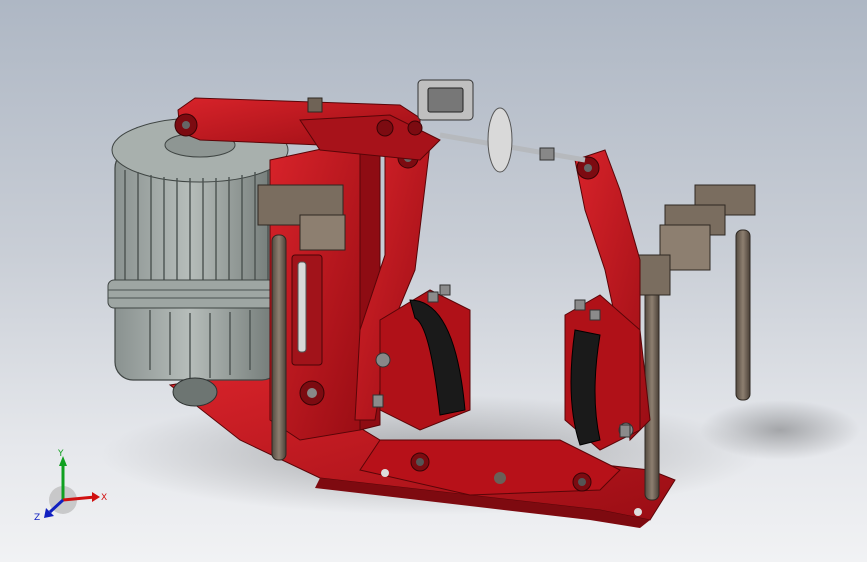 Image resolution: width=867 pixels, height=562 pixels. What do you see at coordinates (37, 518) in the screenshot?
I see `axis-z-label: Z` at bounding box center [37, 518].